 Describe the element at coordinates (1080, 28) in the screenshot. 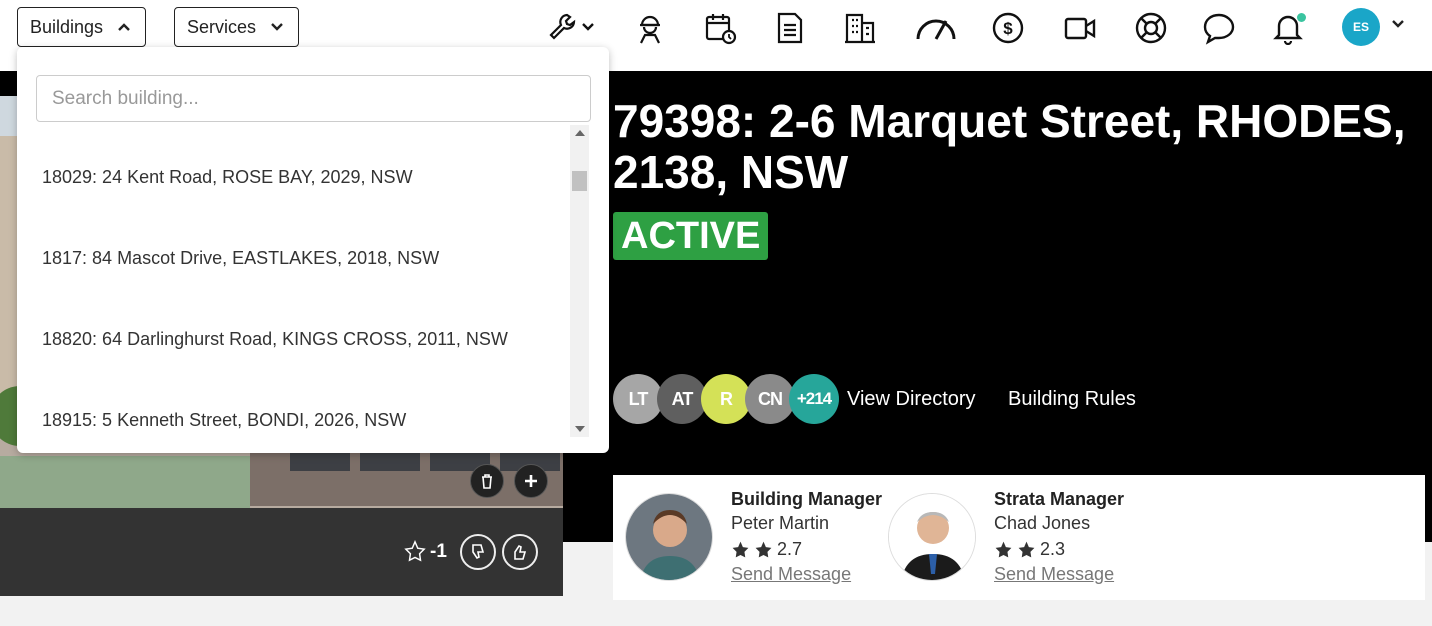

I see `video-icon` at that location.